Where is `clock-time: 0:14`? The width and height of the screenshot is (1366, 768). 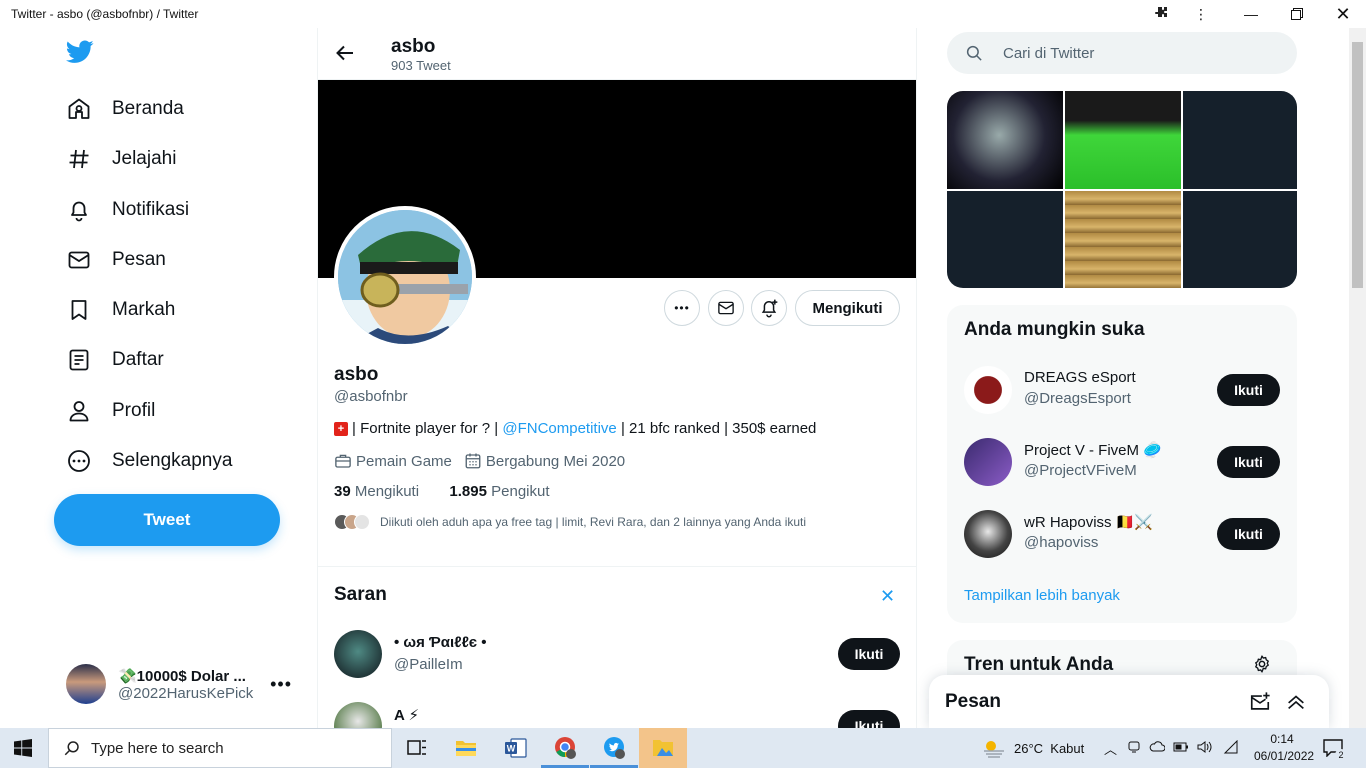
clock-time: 0:14 is located at coordinates (1282, 739).